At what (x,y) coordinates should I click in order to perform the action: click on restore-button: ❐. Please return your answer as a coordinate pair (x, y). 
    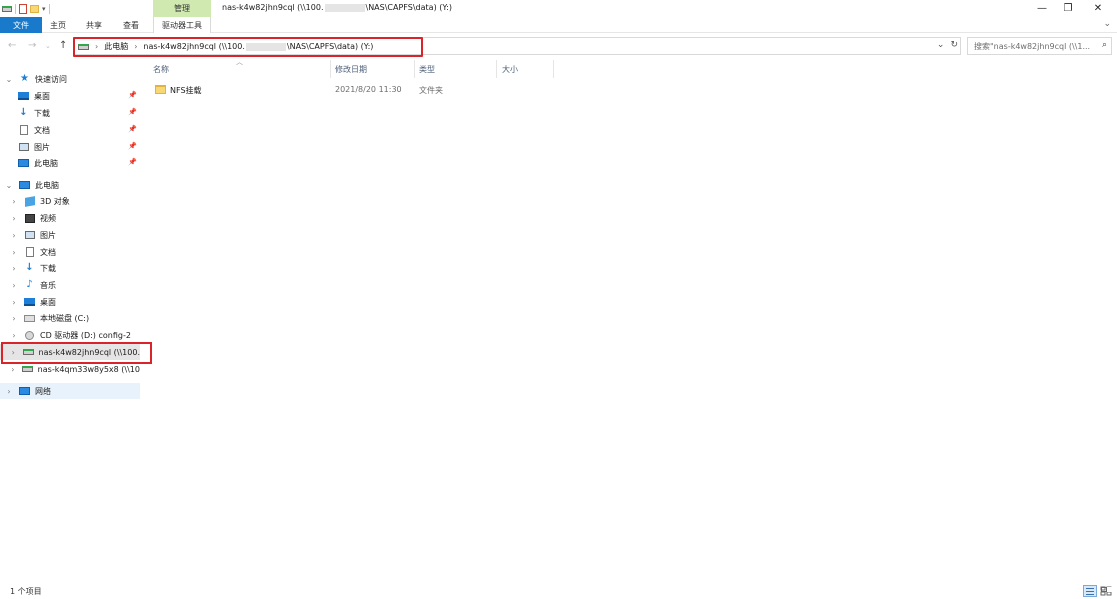
    Looking at the image, I should click on (1068, 8).